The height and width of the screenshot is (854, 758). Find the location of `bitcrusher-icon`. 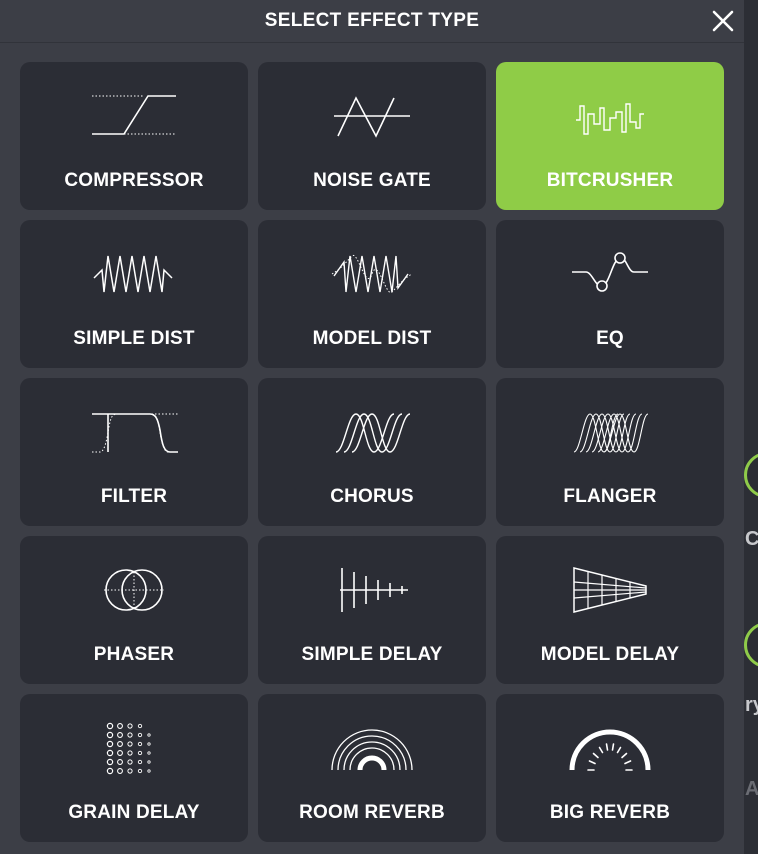

bitcrusher-icon is located at coordinates (610, 119).